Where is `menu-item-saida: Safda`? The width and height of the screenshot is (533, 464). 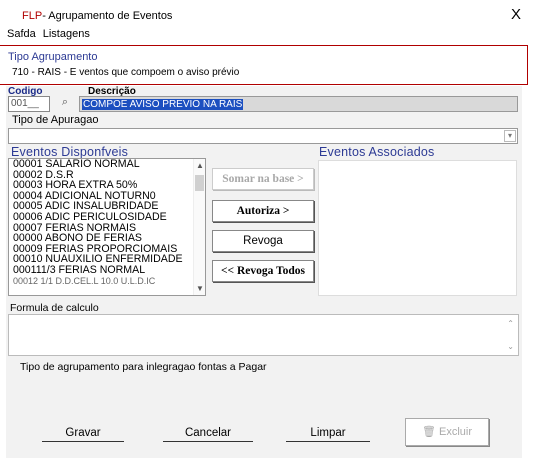 menu-item-saida: Safda is located at coordinates (21, 34).